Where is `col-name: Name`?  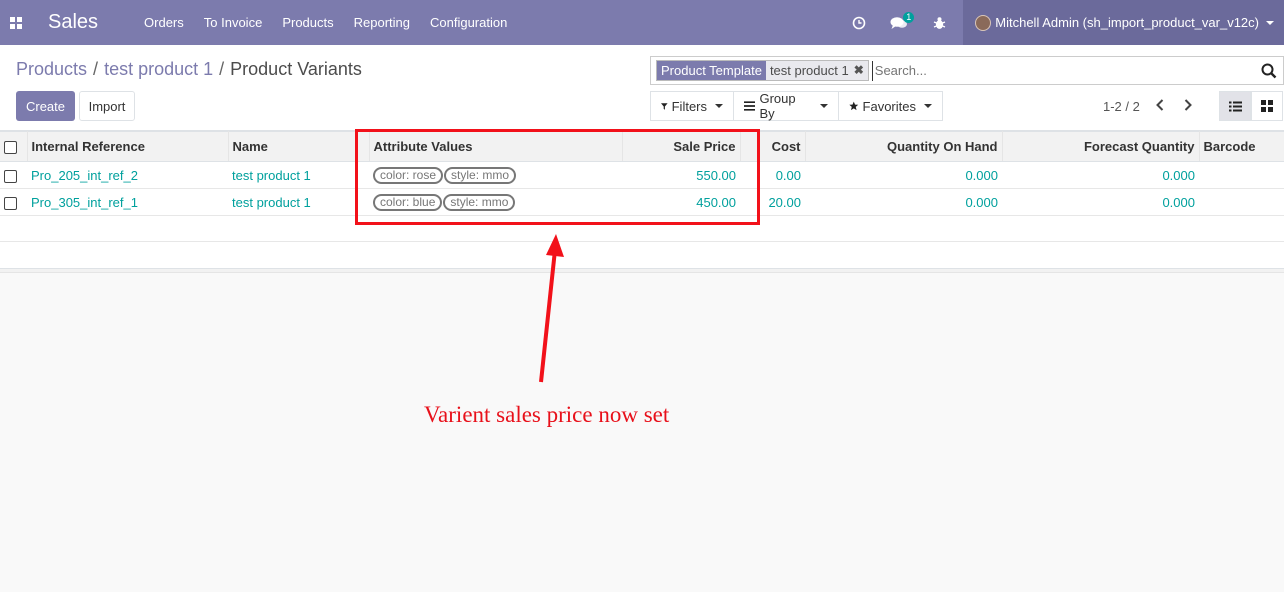
col-name: Name is located at coordinates (299, 146).